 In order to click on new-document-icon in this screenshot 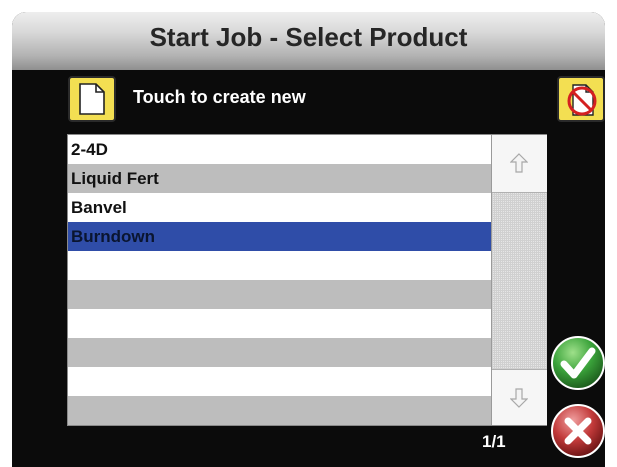, I will do `click(92, 99)`.